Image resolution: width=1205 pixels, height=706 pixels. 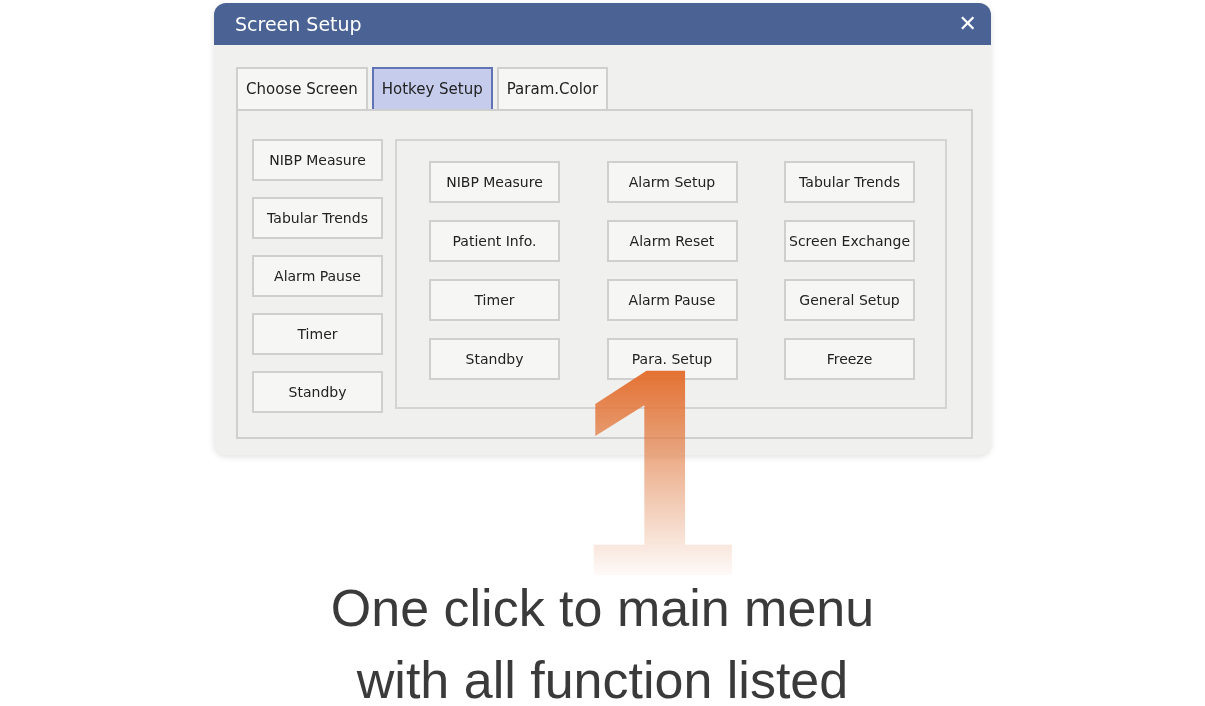 What do you see at coordinates (672, 182) in the screenshot?
I see `function-button: Alarm Setup` at bounding box center [672, 182].